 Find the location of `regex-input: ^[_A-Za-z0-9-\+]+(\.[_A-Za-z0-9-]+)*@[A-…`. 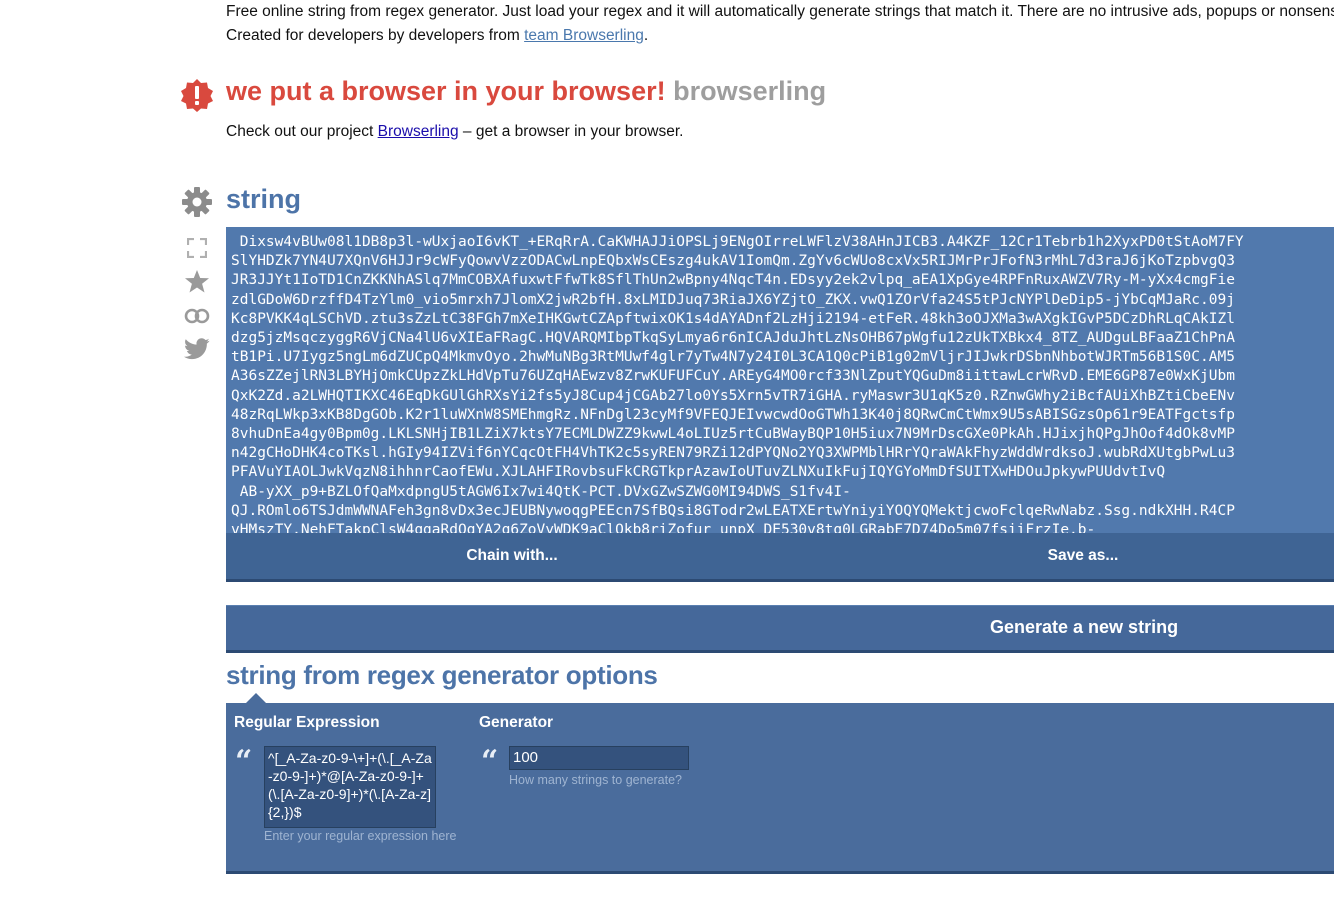

regex-input: ^[_A-Za-z0-9-\+]+(\.[_A-Za-z0-9-]+)*@[A-… is located at coordinates (350, 787).